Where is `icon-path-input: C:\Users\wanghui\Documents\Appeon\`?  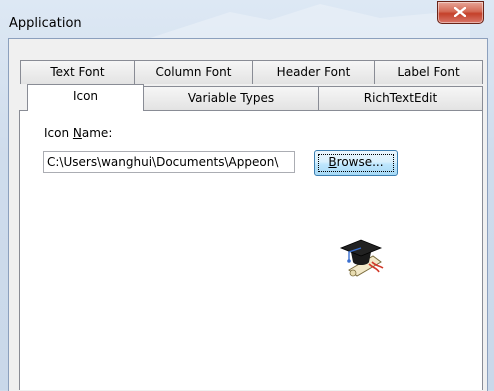
icon-path-input: C:\Users\wanghui\Documents\Appeon\ is located at coordinates (169, 162).